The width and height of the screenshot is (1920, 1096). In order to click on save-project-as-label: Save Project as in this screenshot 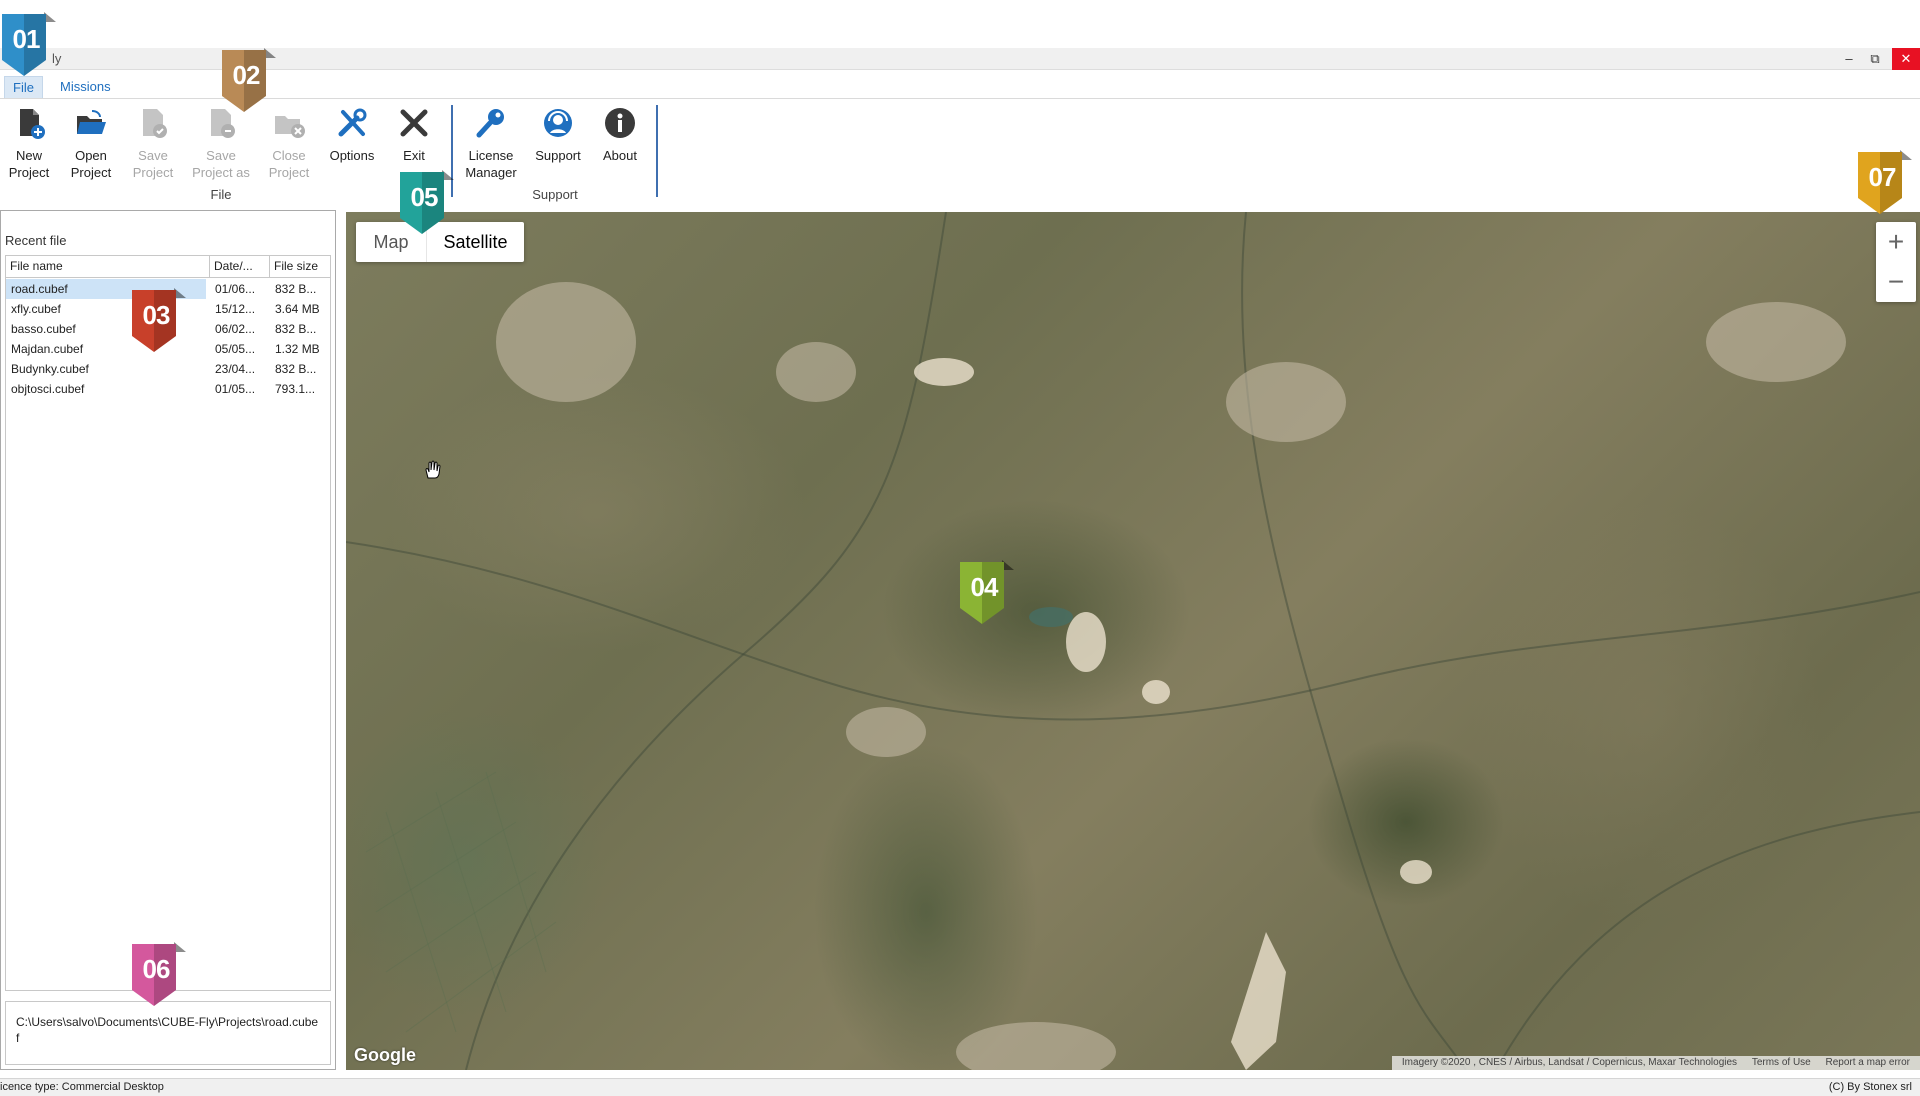, I will do `click(221, 164)`.